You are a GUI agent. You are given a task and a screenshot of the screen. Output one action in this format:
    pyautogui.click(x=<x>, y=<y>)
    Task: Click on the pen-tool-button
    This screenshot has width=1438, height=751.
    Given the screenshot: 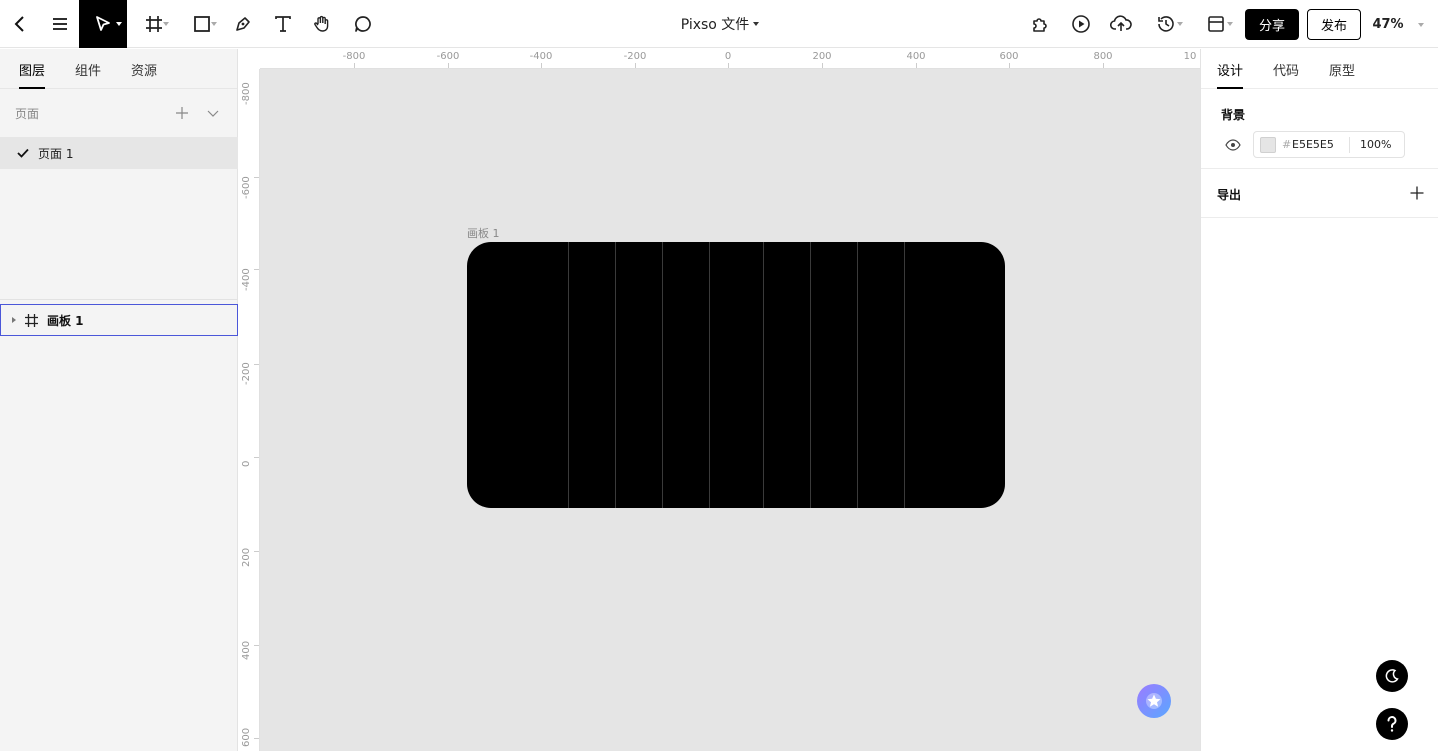 What is the action you would take?
    pyautogui.click(x=243, y=24)
    